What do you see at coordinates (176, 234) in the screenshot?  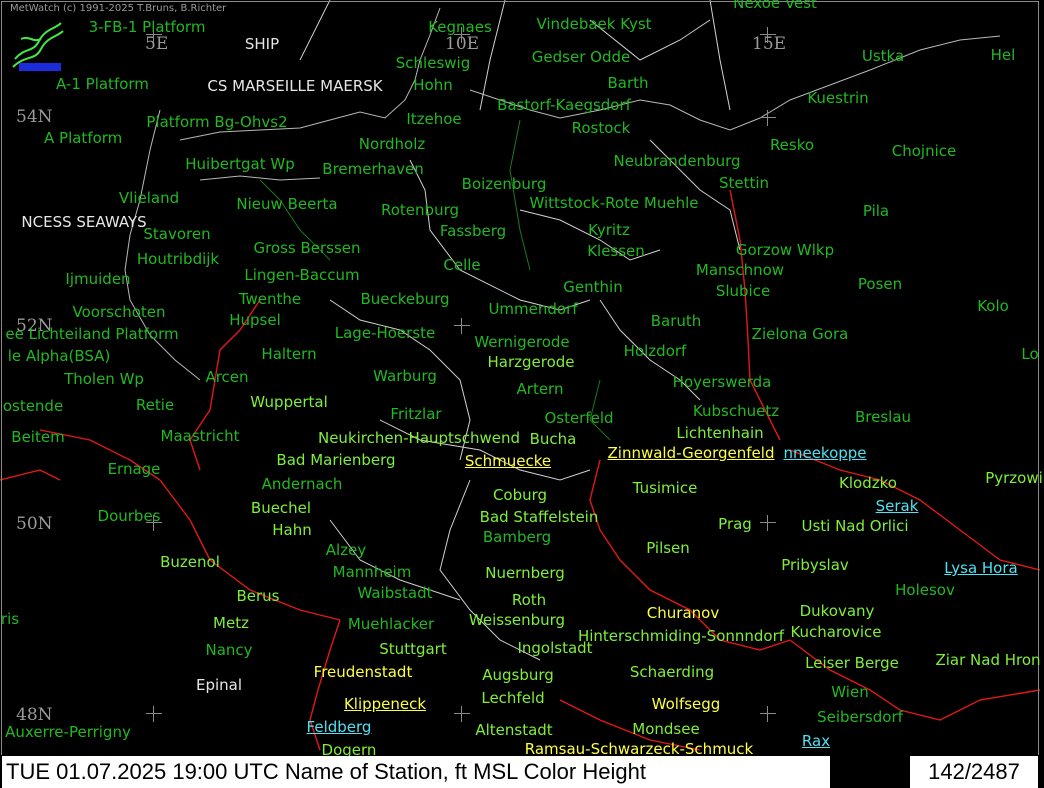 I see `station-label: Stavoren` at bounding box center [176, 234].